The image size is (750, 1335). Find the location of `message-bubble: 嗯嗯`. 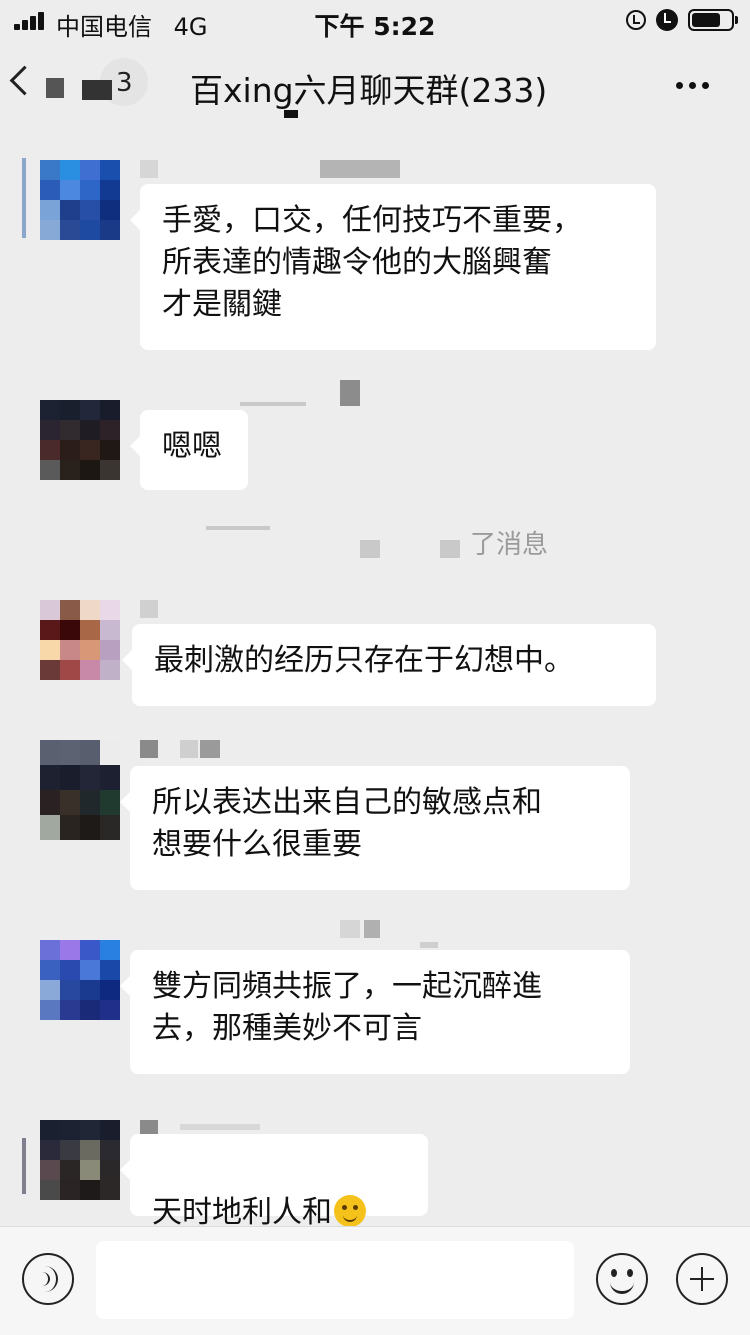

message-bubble: 嗯嗯 is located at coordinates (189, 450).